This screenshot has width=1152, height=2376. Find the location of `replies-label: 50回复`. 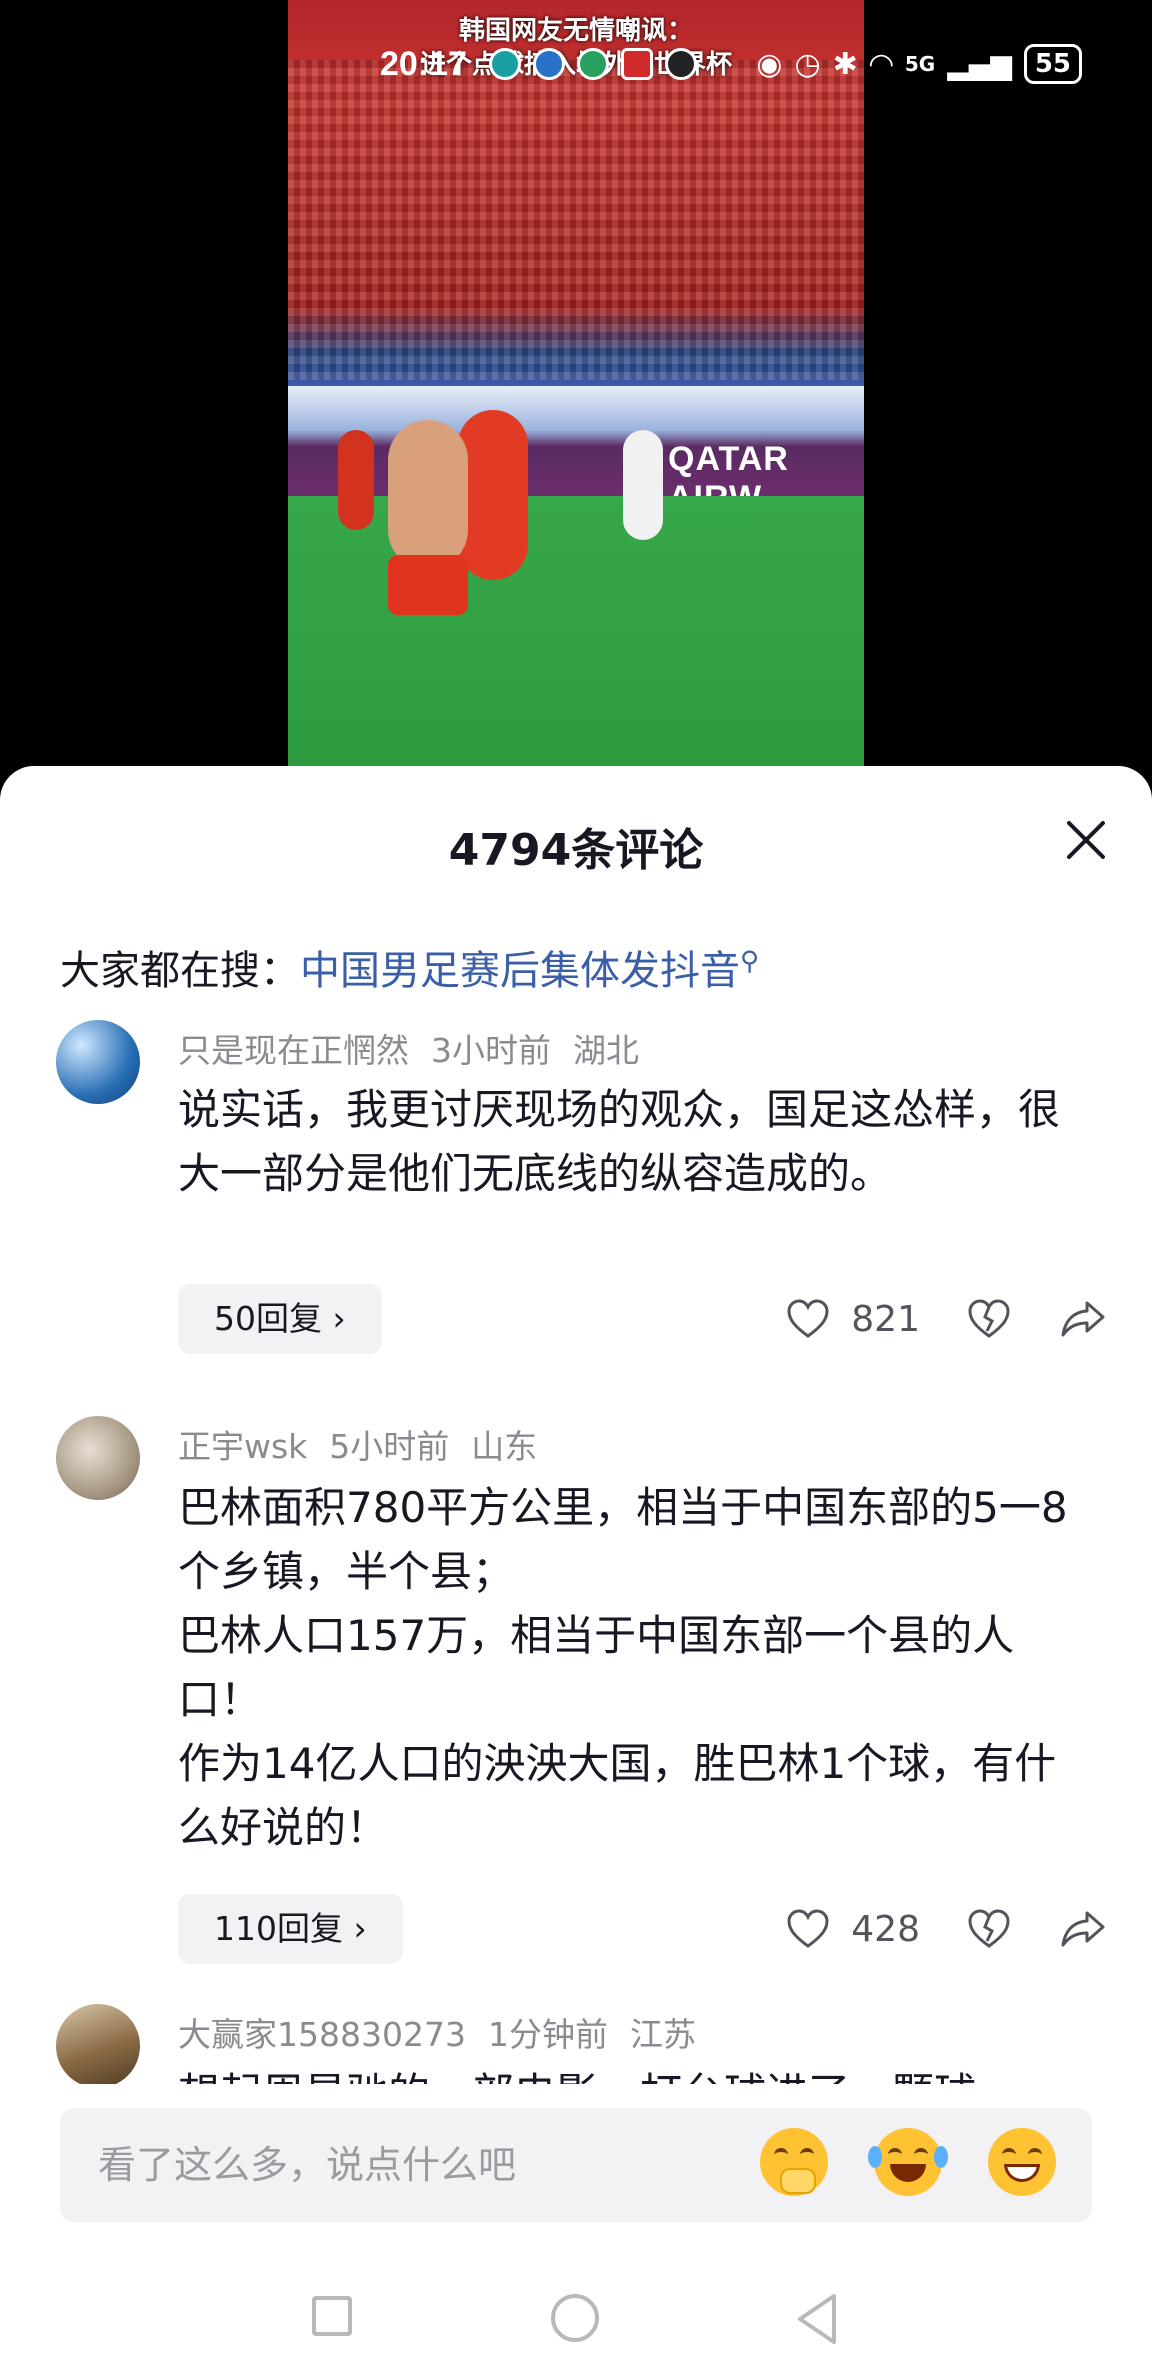

replies-label: 50回复 is located at coordinates (268, 1318).